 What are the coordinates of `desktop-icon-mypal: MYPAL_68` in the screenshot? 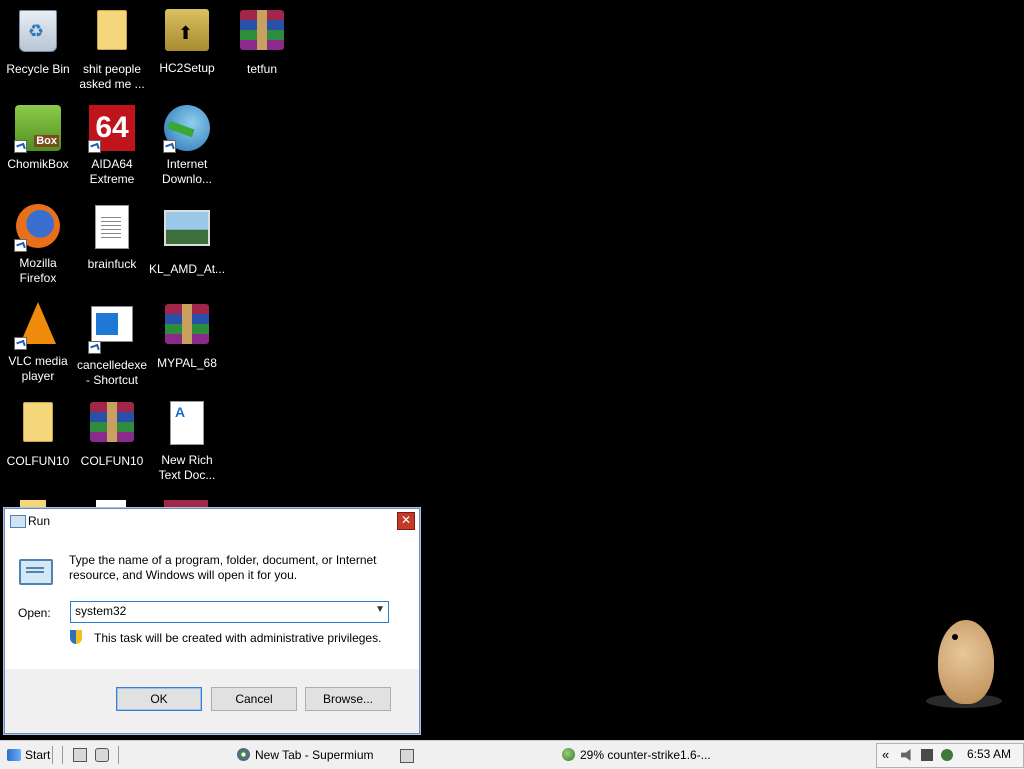 It's located at (187, 335).